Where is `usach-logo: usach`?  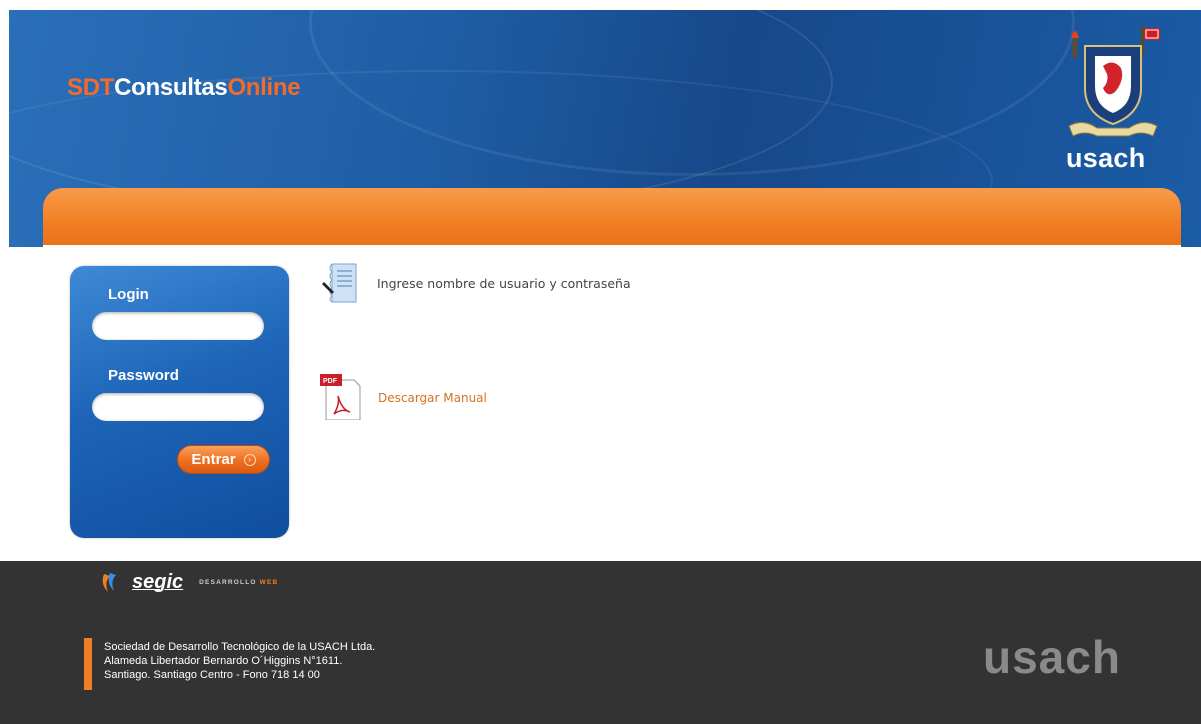 usach-logo: usach is located at coordinates (1106, 158).